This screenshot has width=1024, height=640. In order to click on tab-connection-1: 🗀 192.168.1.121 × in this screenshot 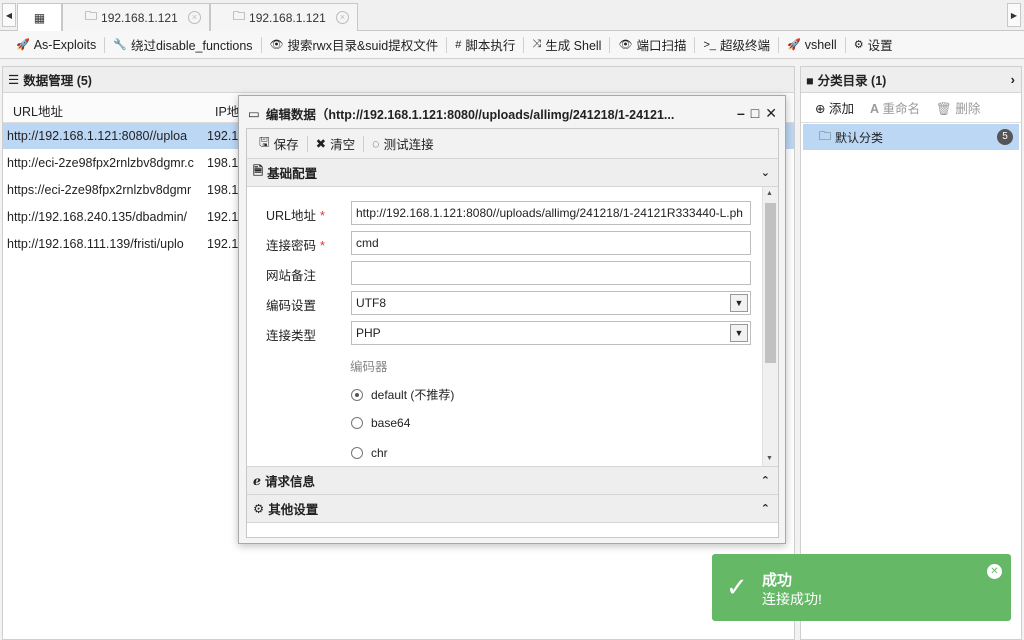, I will do `click(136, 17)`.